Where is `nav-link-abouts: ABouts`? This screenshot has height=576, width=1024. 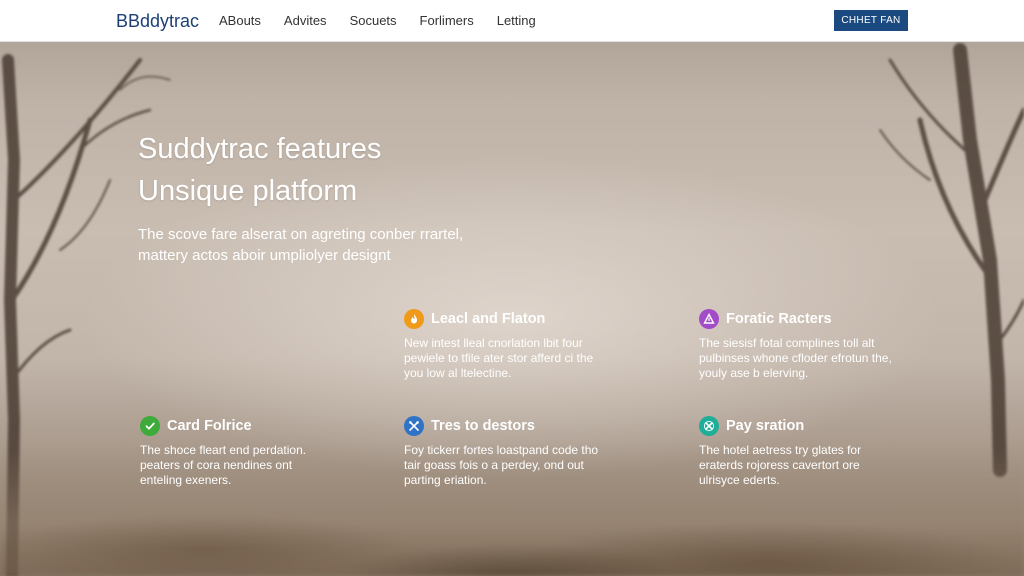 nav-link-abouts: ABouts is located at coordinates (240, 20).